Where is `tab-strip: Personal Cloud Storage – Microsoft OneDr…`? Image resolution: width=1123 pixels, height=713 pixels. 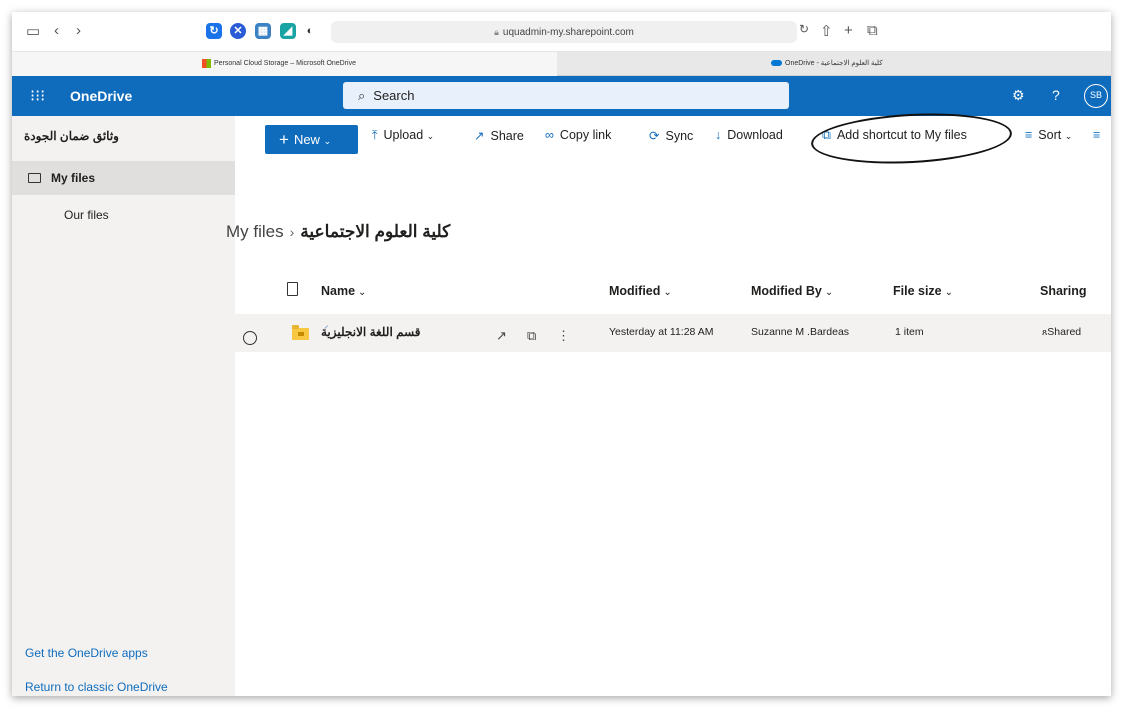
tab-strip: Personal Cloud Storage – Microsoft OneDr… is located at coordinates (561, 64).